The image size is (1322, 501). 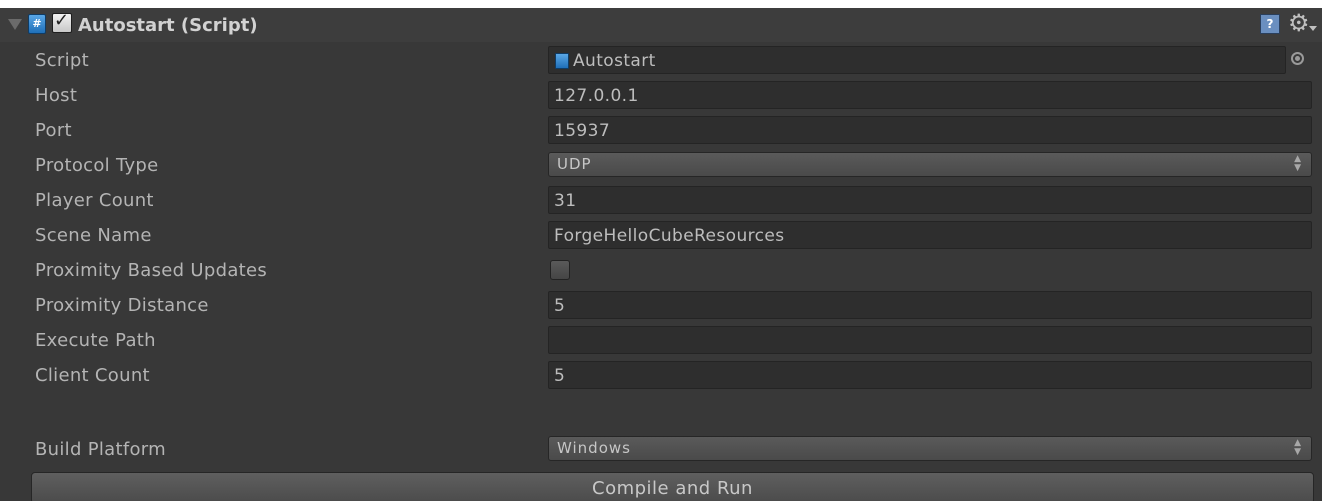 I want to click on field-row-client-count: Client Count 5, so click(x=661, y=375).